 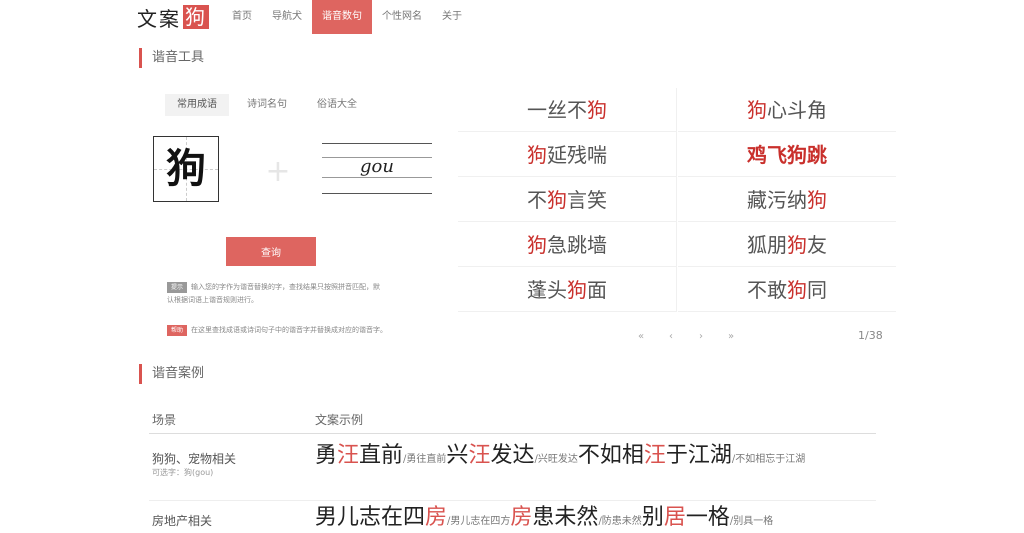 What do you see at coordinates (271, 251) in the screenshot?
I see `query-button: 查询` at bounding box center [271, 251].